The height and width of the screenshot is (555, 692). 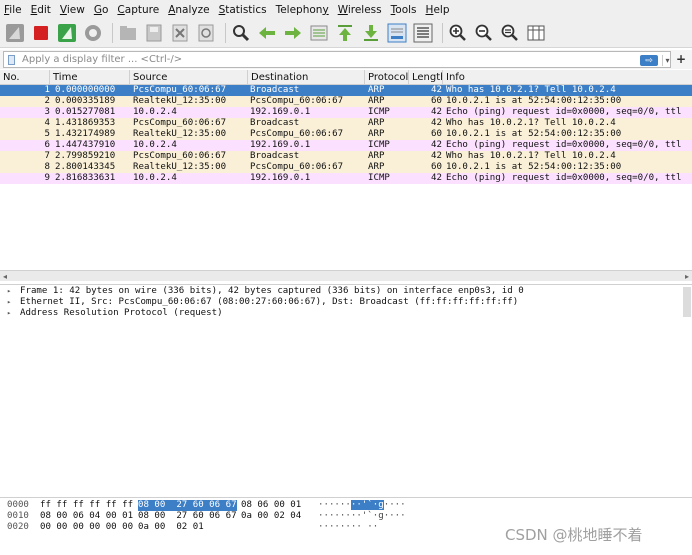 What do you see at coordinates (293, 33) in the screenshot?
I see `go-forward-icon` at bounding box center [293, 33].